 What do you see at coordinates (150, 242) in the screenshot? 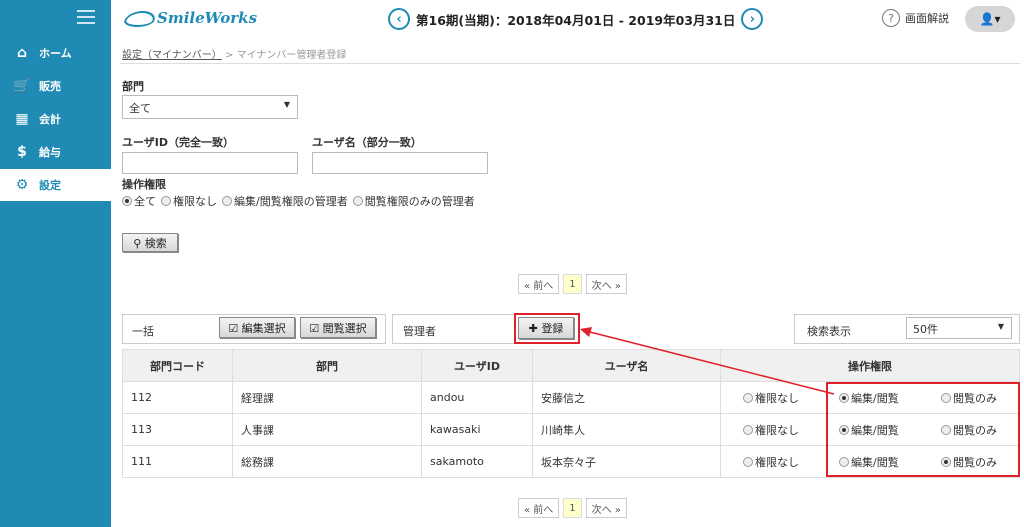
I see `search-button: ⚲ 検索` at bounding box center [150, 242].